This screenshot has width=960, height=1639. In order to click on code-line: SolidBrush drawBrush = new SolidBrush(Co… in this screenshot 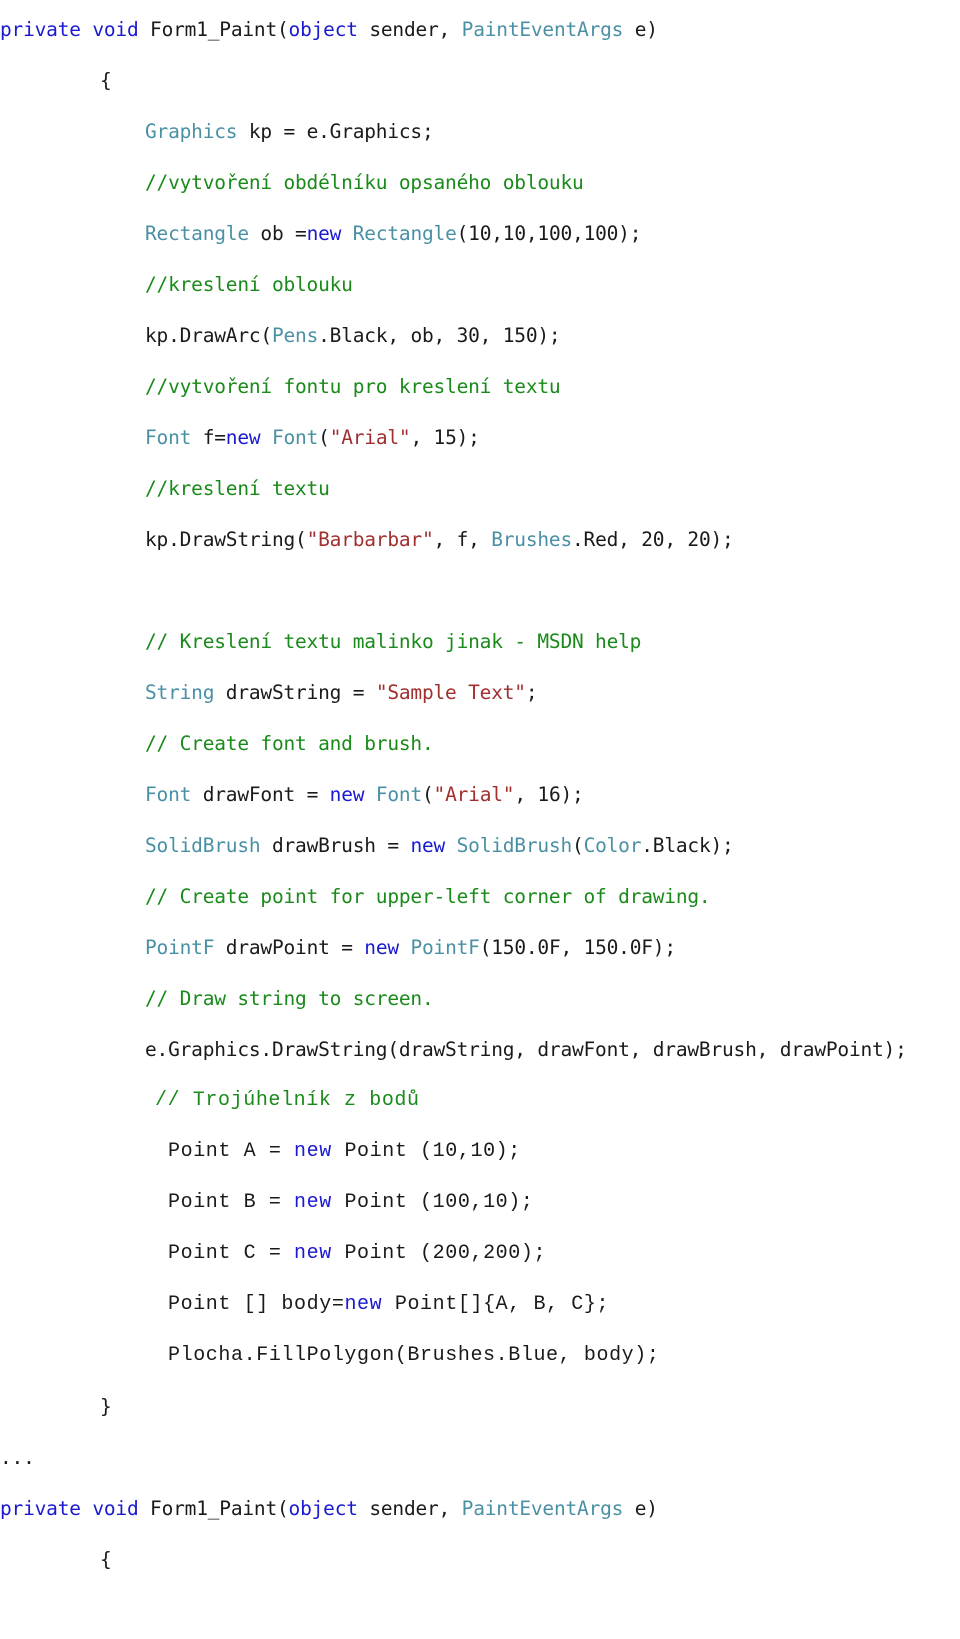, I will do `click(480, 845)`.